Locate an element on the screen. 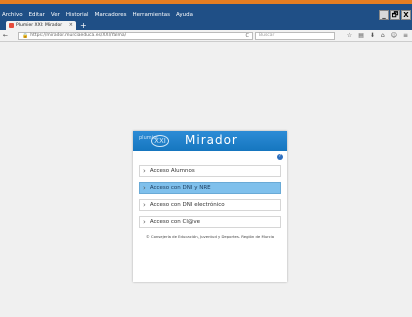 The image size is (412, 317). option-label: Acceso con DNI electrónico is located at coordinates (187, 205).